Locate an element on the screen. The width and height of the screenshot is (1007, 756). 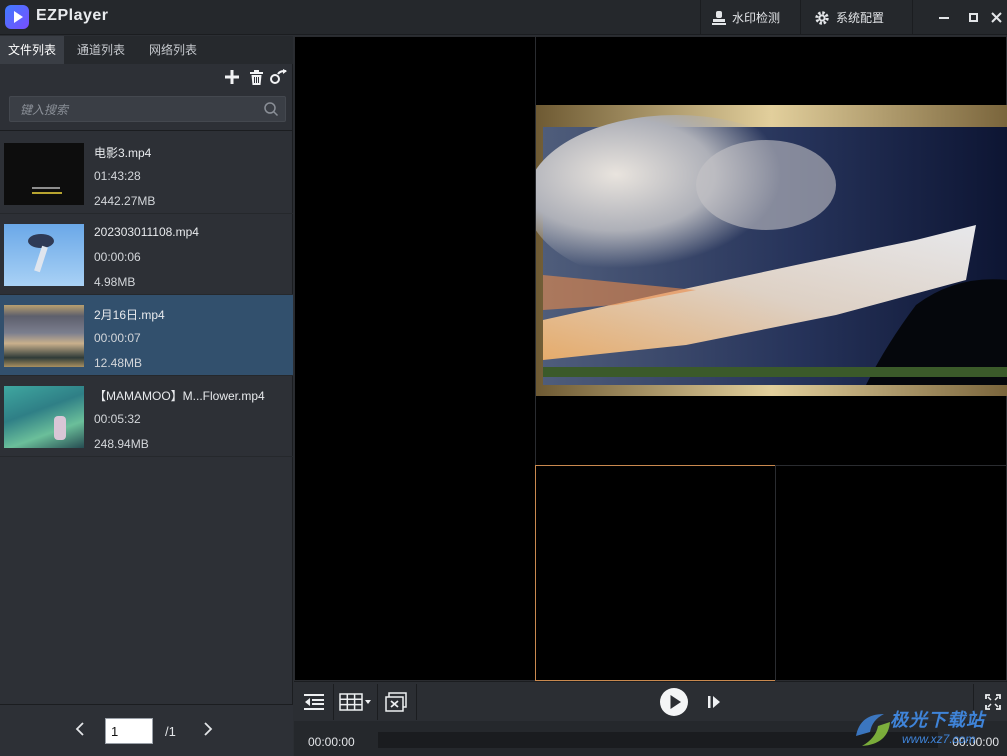
close-all-icon is located at coordinates (396, 702).